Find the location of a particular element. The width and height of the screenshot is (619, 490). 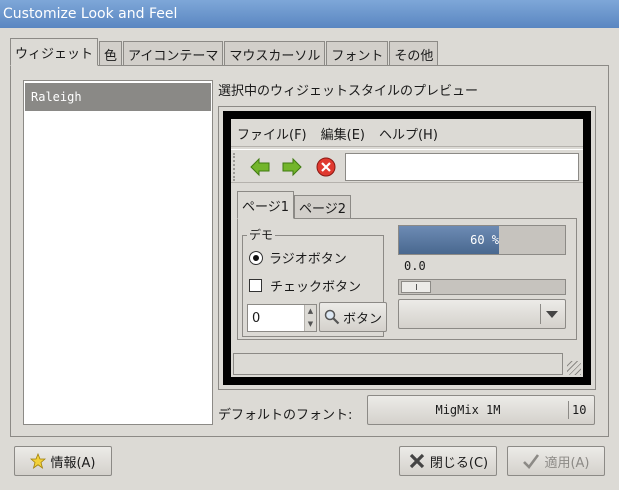

back-arrow-icon is located at coordinates (260, 167).